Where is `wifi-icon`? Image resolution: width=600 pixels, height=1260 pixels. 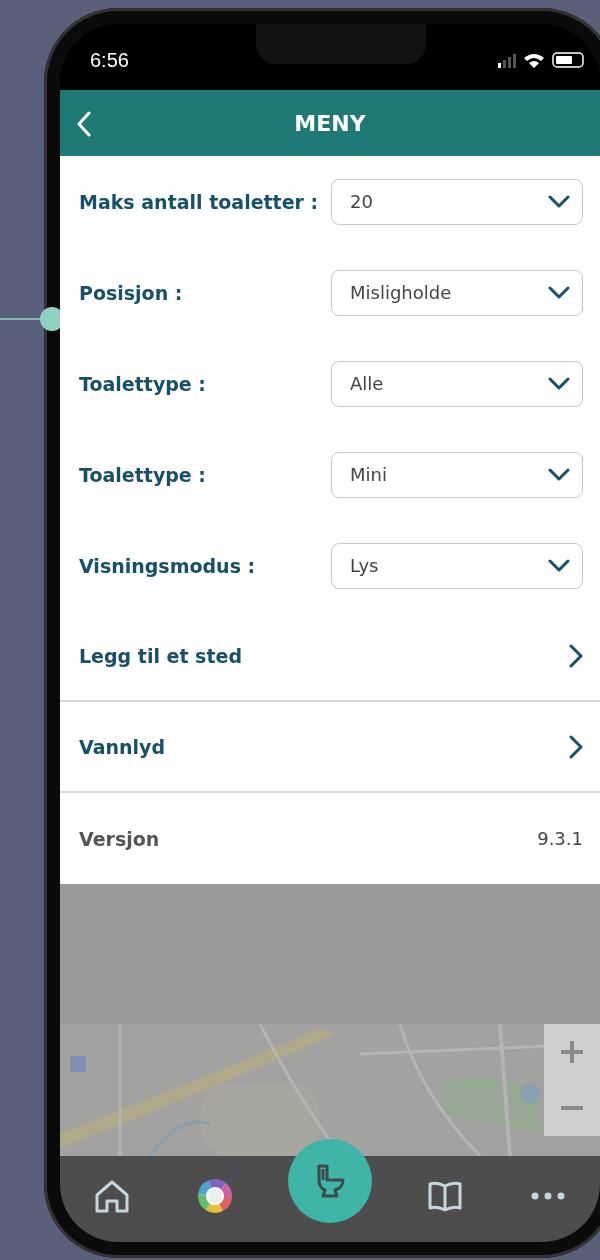 wifi-icon is located at coordinates (534, 60).